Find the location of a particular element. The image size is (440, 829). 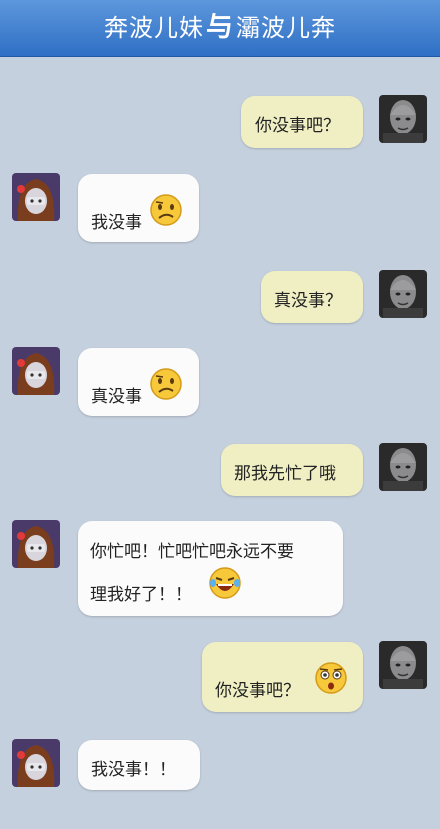

chat-header: 奔波儿妹与灞波儿奔 is located at coordinates (220, 28).